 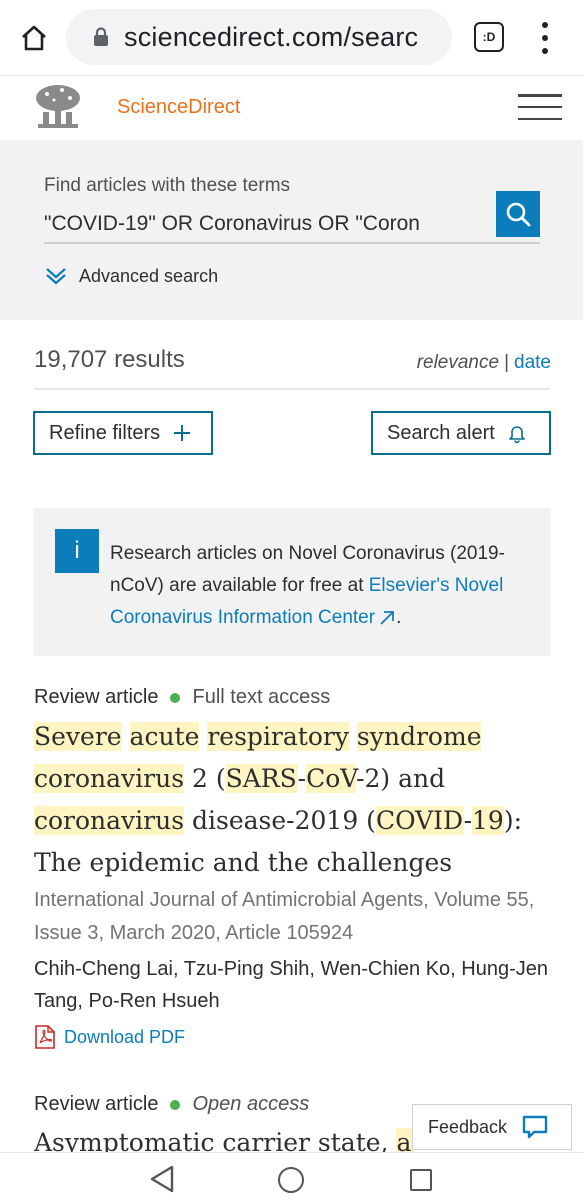 What do you see at coordinates (458, 362) in the screenshot?
I see `sort-relevance: relevance` at bounding box center [458, 362].